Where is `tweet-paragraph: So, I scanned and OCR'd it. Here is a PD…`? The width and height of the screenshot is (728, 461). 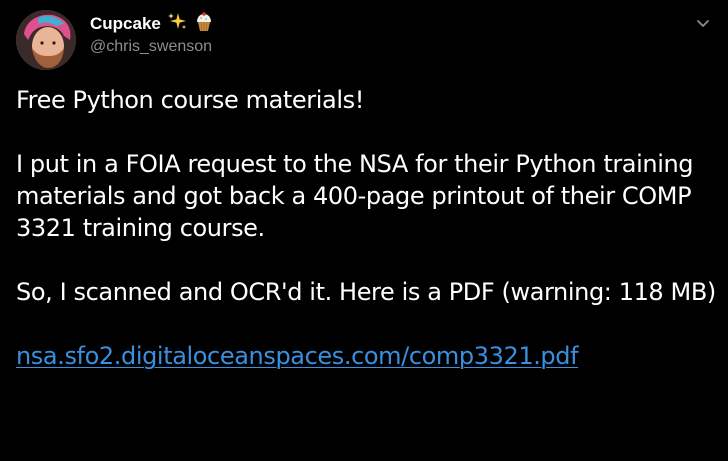 tweet-paragraph: So, I scanned and OCR'd it. Here is a PD… is located at coordinates (366, 292).